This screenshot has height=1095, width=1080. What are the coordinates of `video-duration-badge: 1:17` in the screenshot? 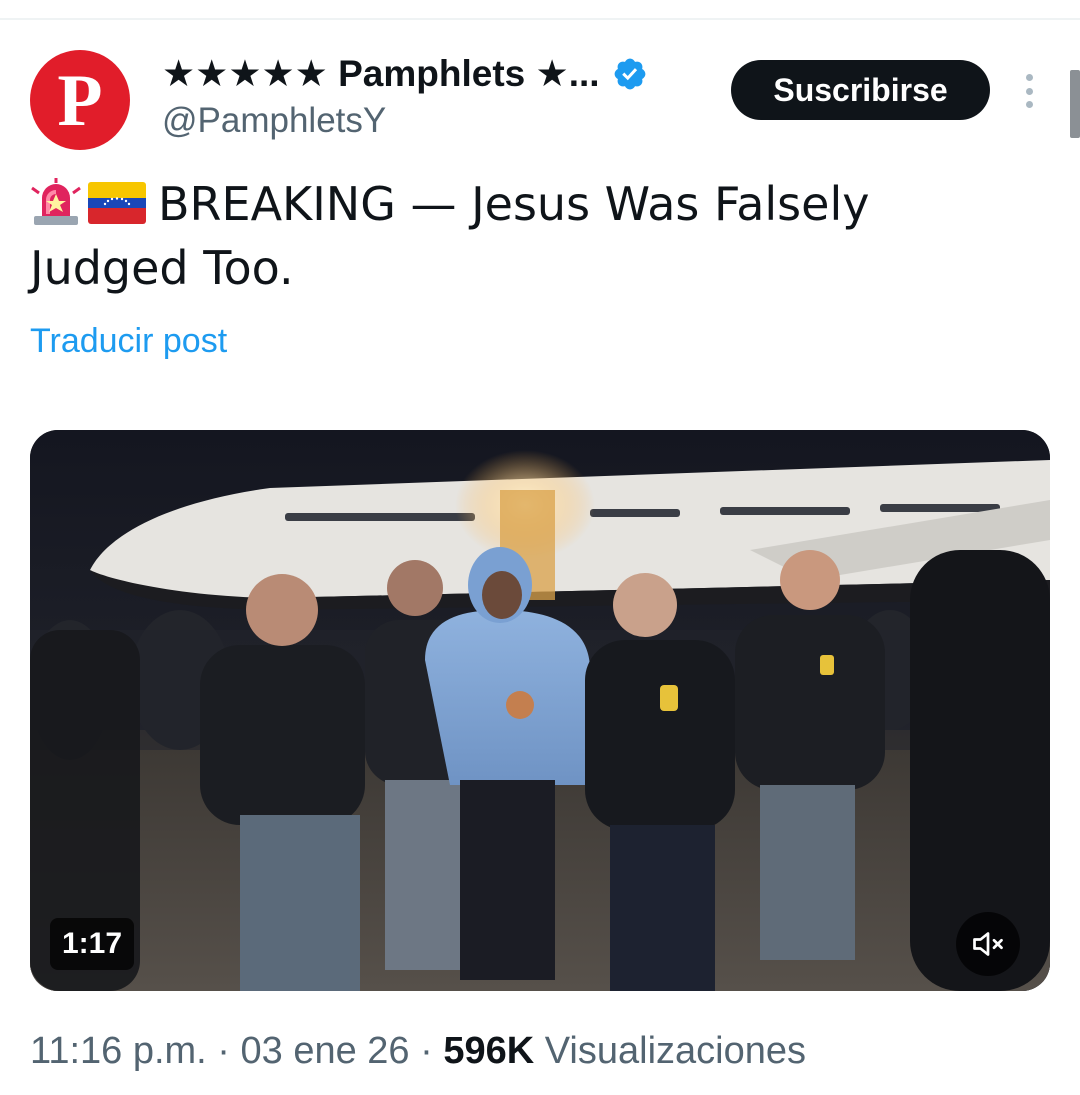 It's located at (92, 944).